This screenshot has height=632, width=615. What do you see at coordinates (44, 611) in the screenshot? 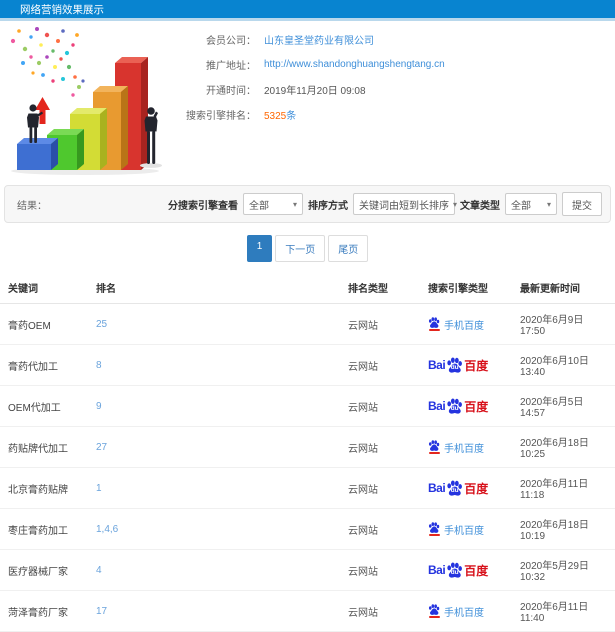
I see `keyword-cell: 菏泽膏药厂家` at bounding box center [44, 611].